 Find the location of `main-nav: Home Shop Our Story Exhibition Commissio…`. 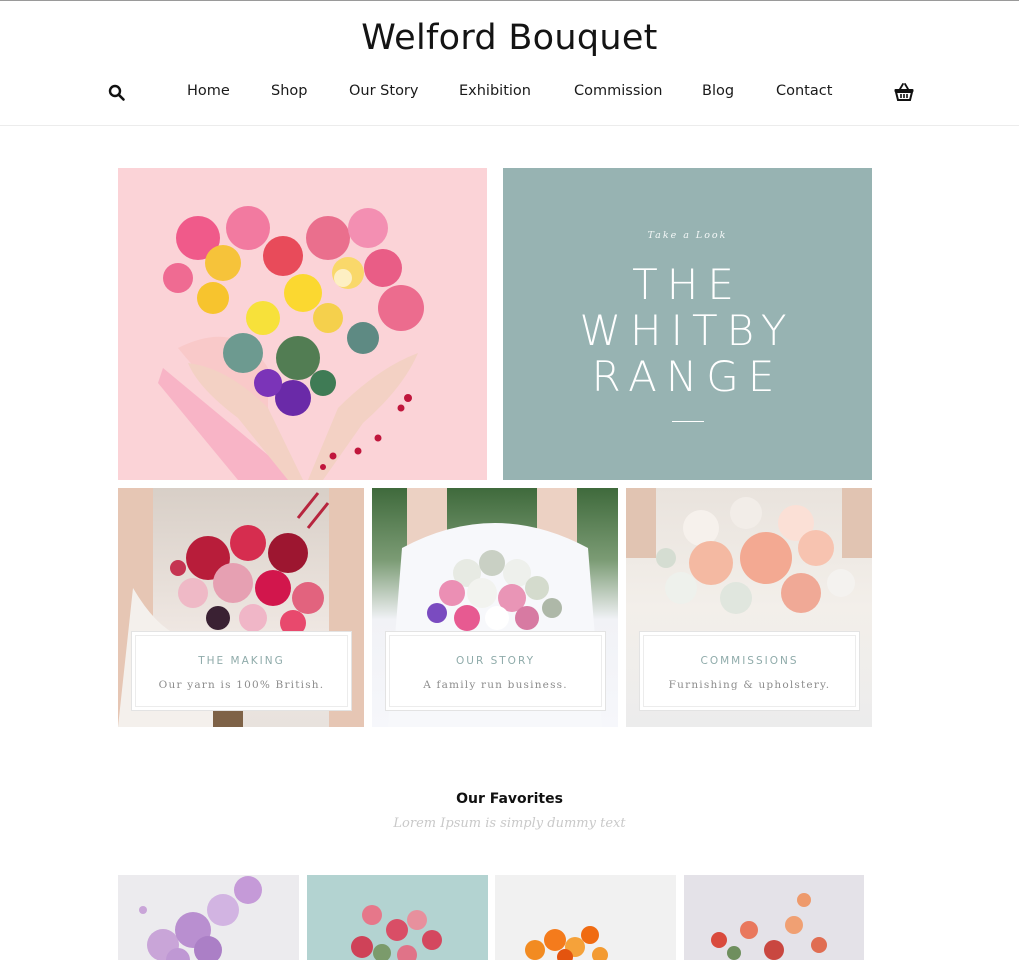

main-nav: Home Shop Our Story Exhibition Commissio… is located at coordinates (509, 93).